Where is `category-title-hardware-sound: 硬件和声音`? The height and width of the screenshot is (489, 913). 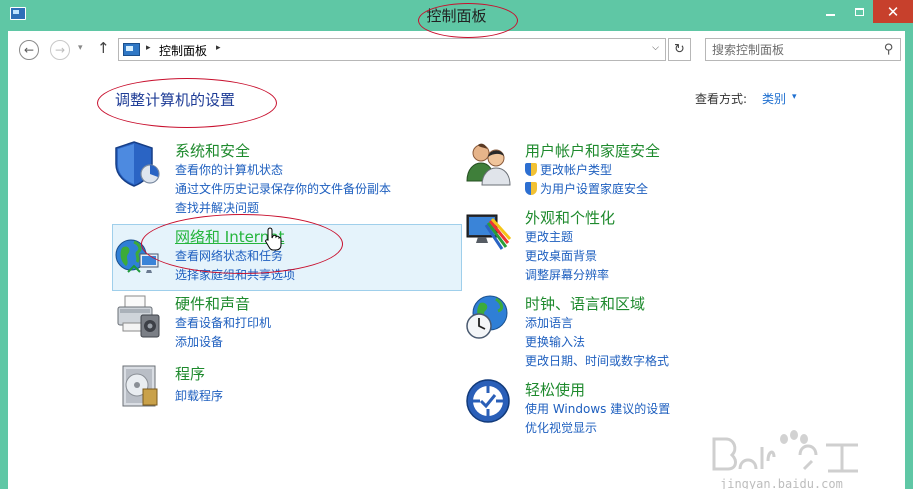
category-title-hardware-sound: 硬件和声音 is located at coordinates (212, 303).